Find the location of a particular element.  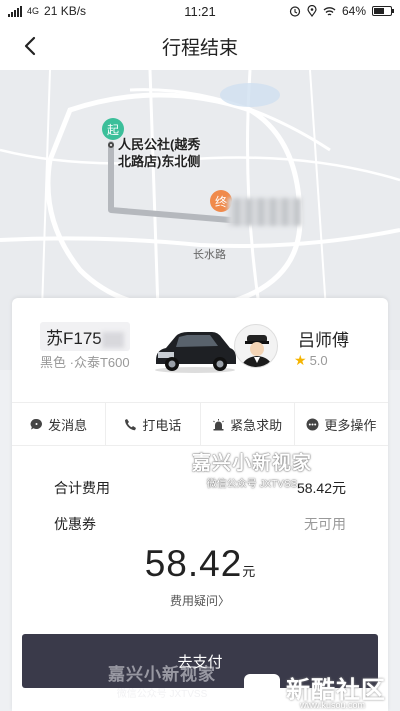

nav-bar: 行程结束 is located at coordinates (200, 46).